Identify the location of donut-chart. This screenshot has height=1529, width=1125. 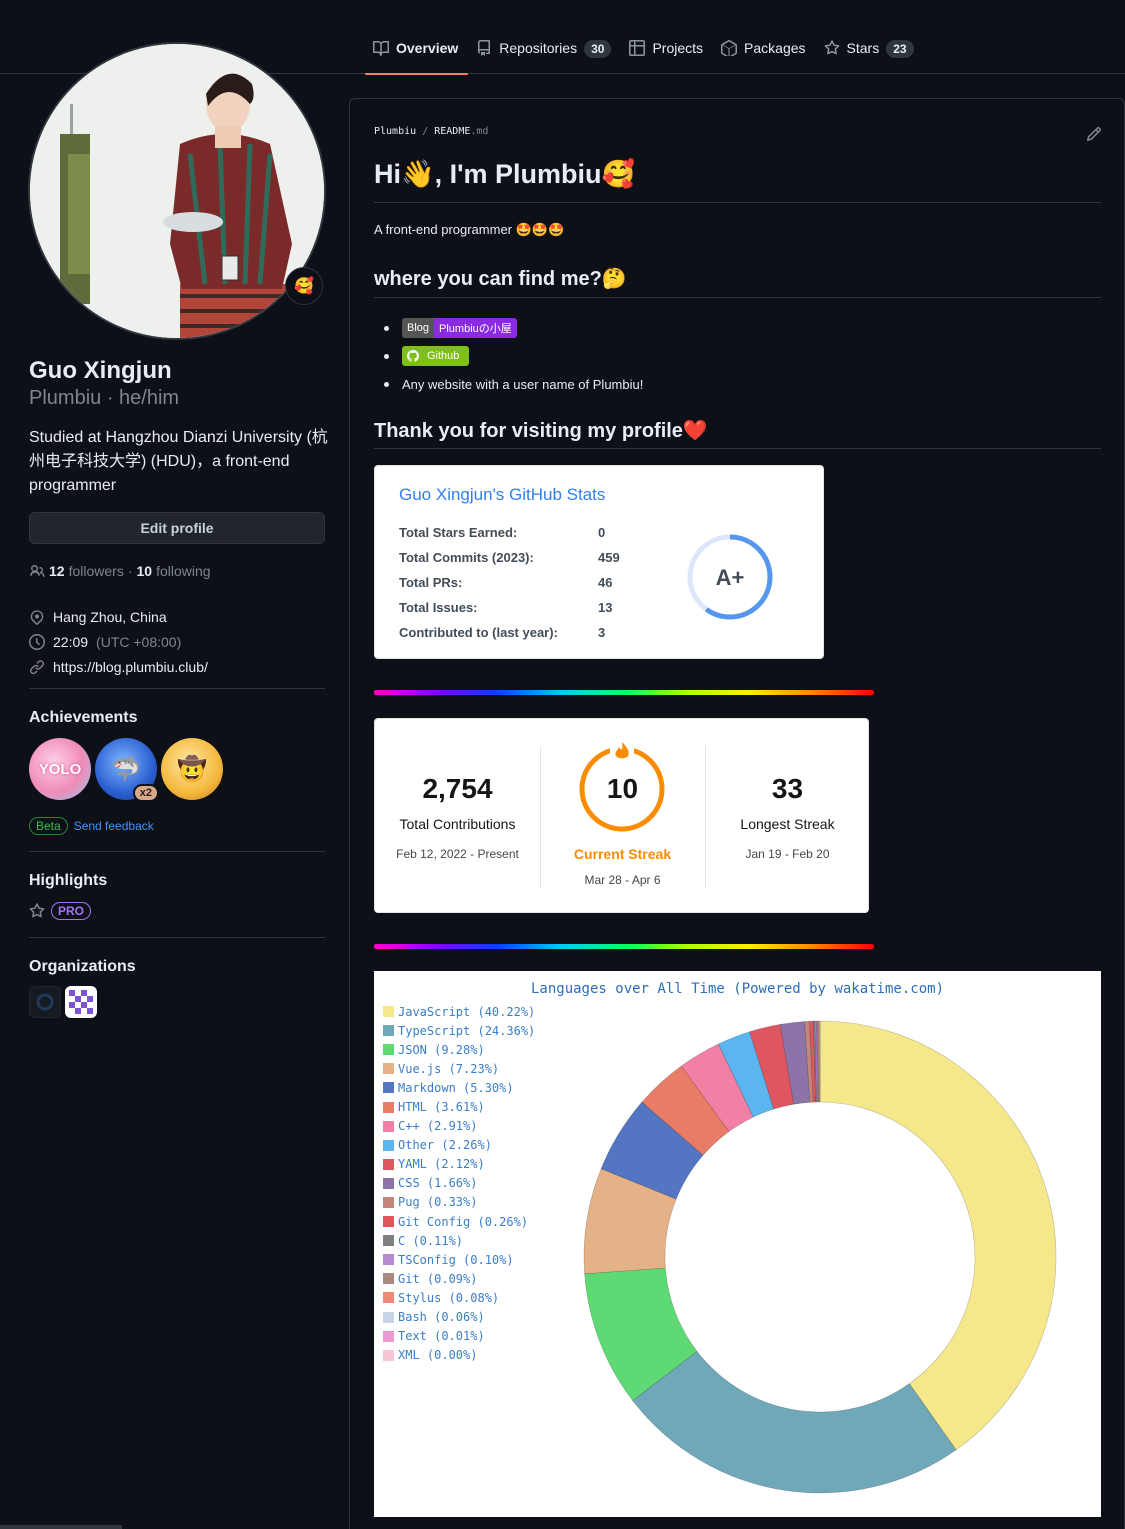
(820, 1257).